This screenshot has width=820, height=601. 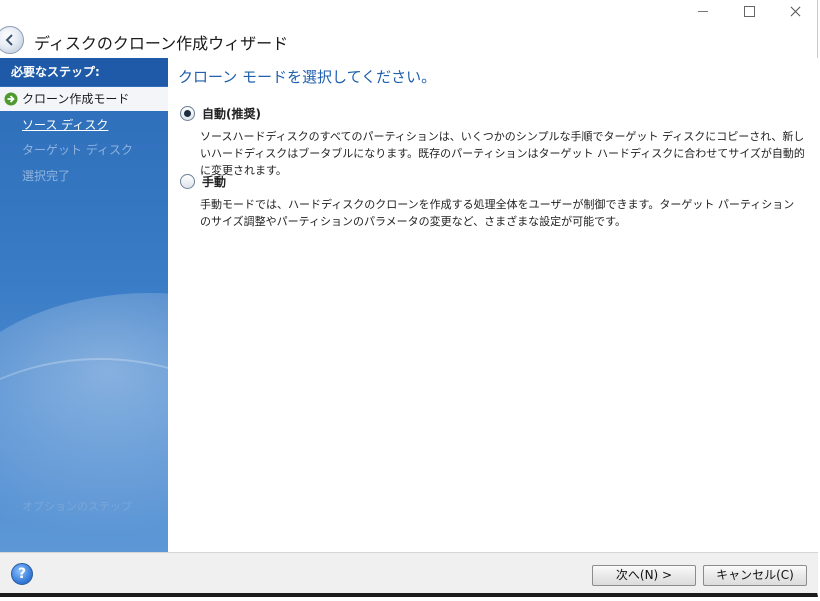 What do you see at coordinates (795, 11) in the screenshot?
I see `close-button` at bounding box center [795, 11].